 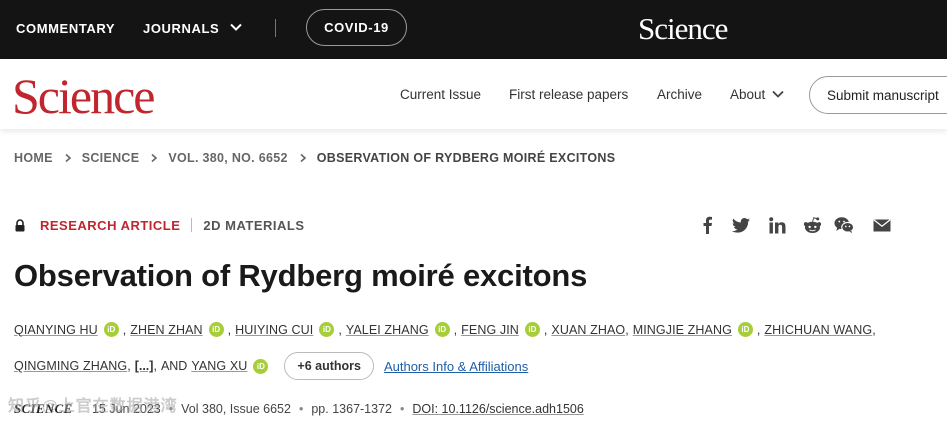 I want to click on publication-date: 15 Jun 2023, so click(x=126, y=409).